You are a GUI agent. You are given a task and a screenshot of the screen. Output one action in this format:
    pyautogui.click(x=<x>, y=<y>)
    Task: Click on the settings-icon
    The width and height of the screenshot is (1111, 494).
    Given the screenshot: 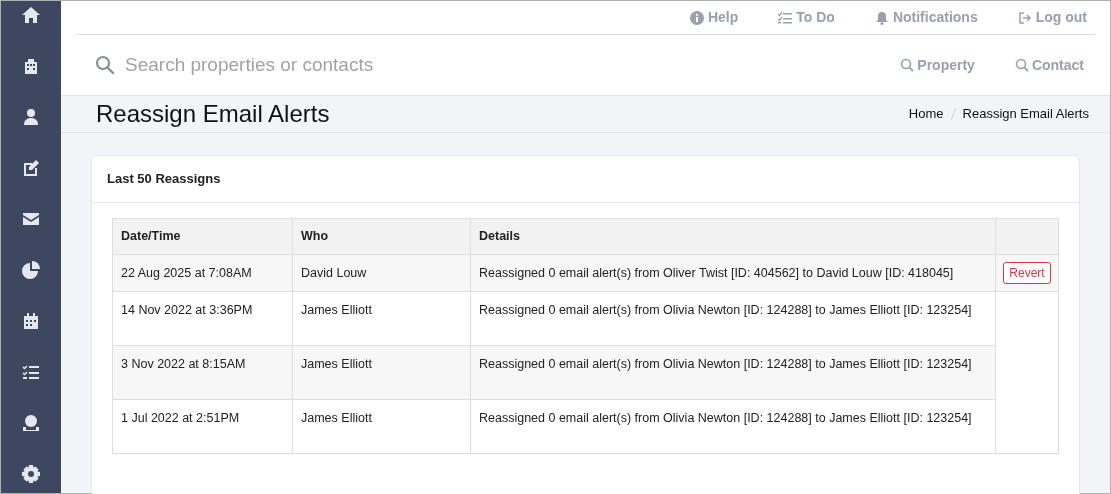 What is the action you would take?
    pyautogui.click(x=31, y=474)
    